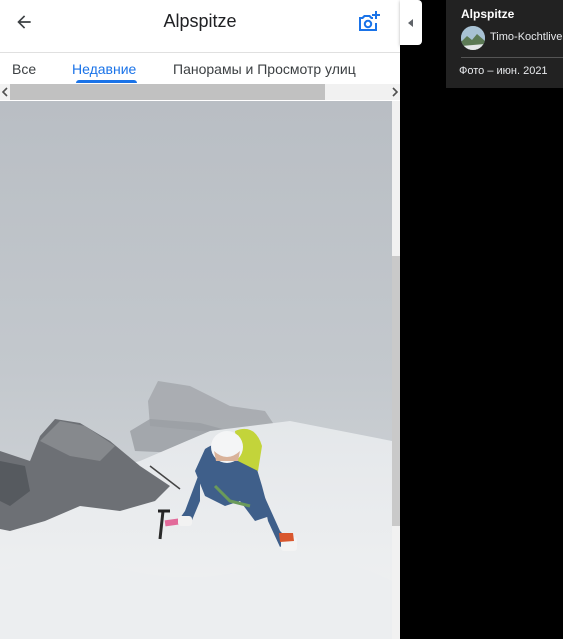 This screenshot has width=563, height=639. I want to click on author-name-link: Timo-Kochtlive, so click(526, 37).